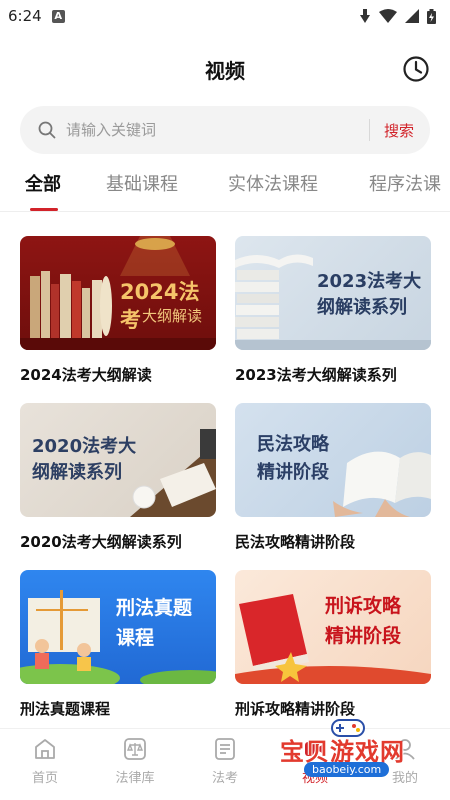 Image resolution: width=450 pixels, height=800 pixels. Describe the element at coordinates (101, 542) in the screenshot. I see `course-title: 2020法考大纲解读系列` at that location.